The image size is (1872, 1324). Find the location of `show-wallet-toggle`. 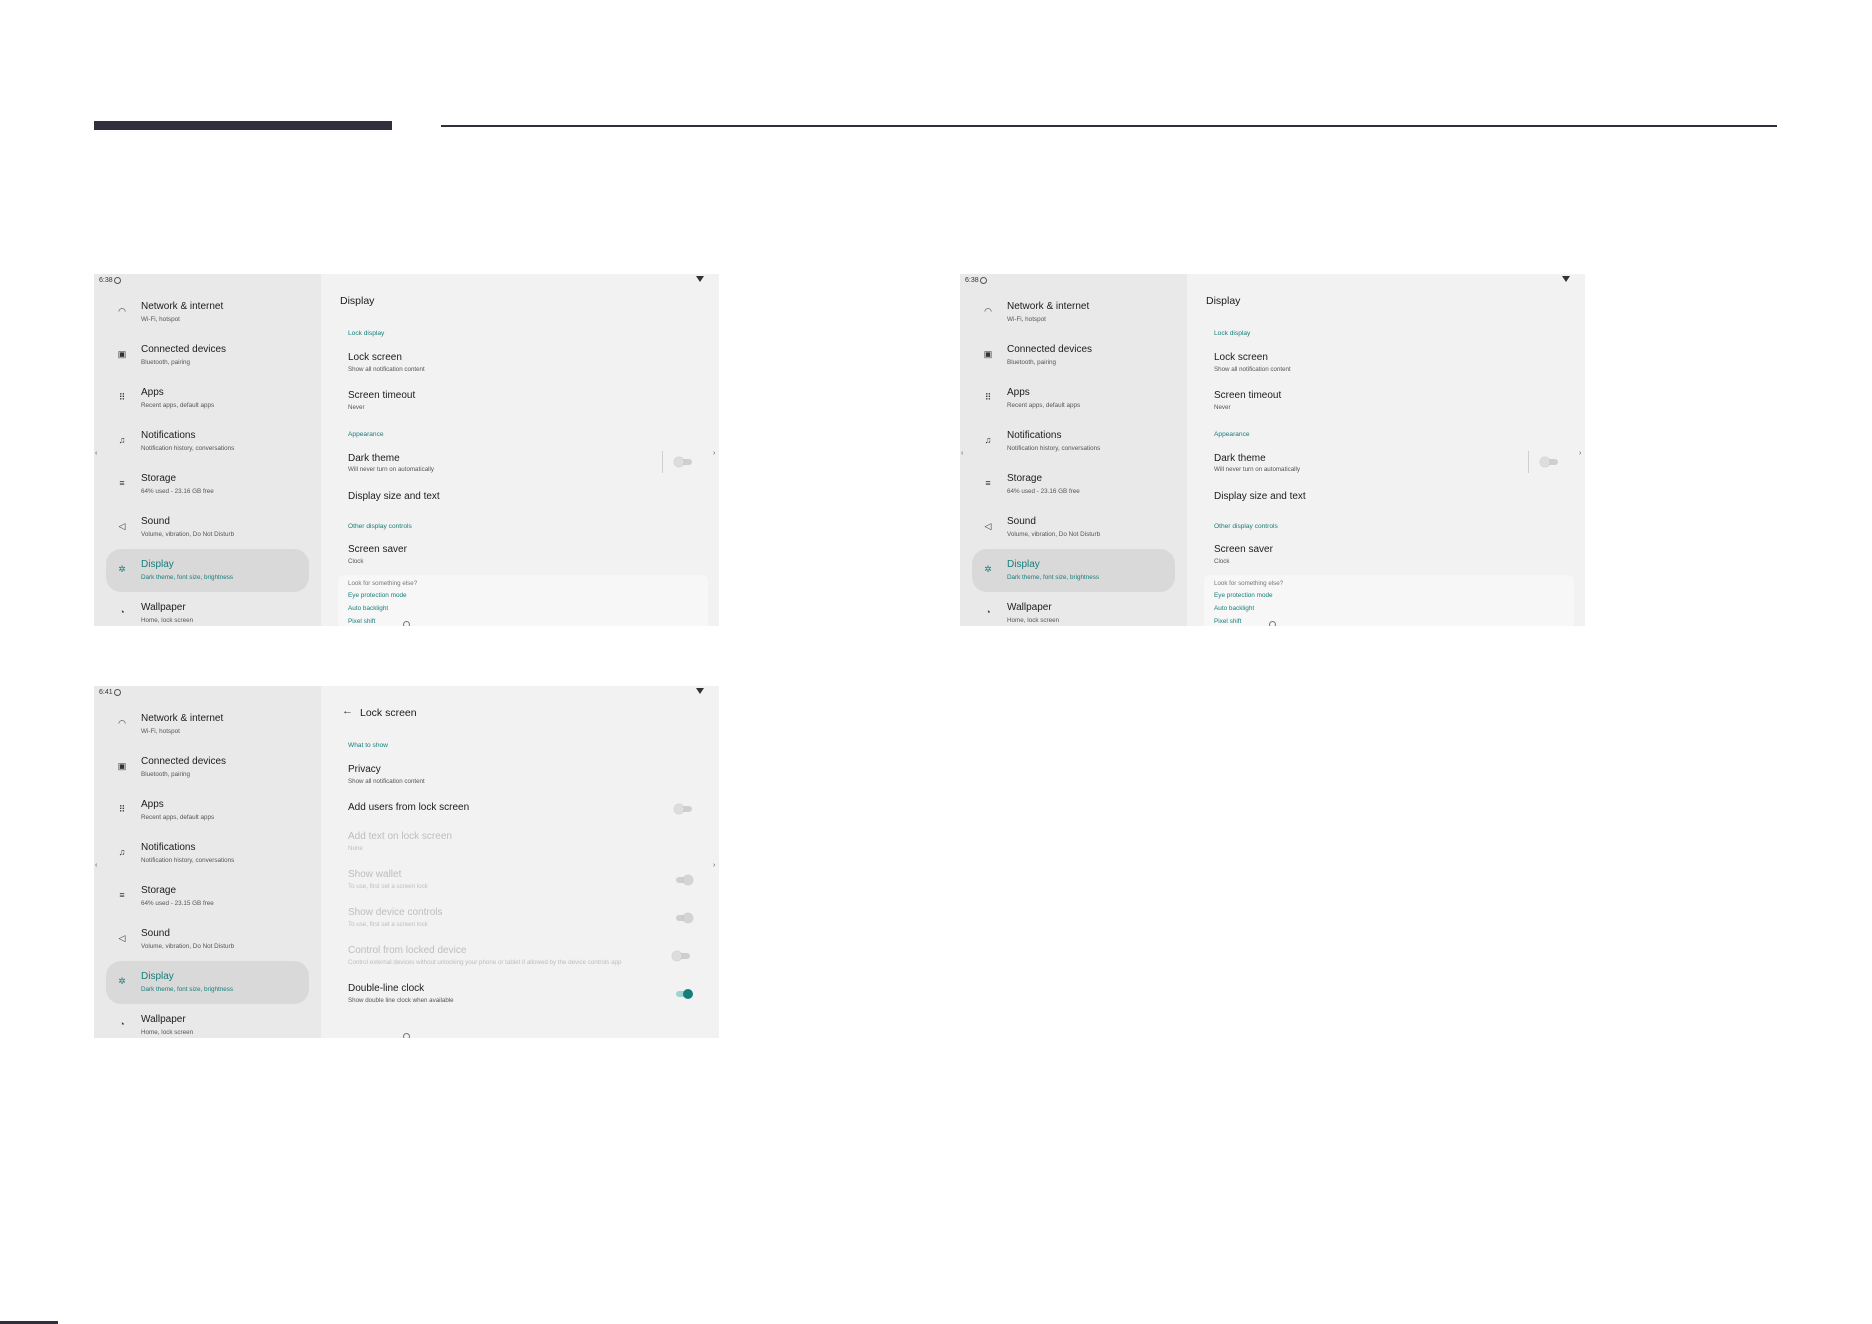

show-wallet-toggle is located at coordinates (683, 880).